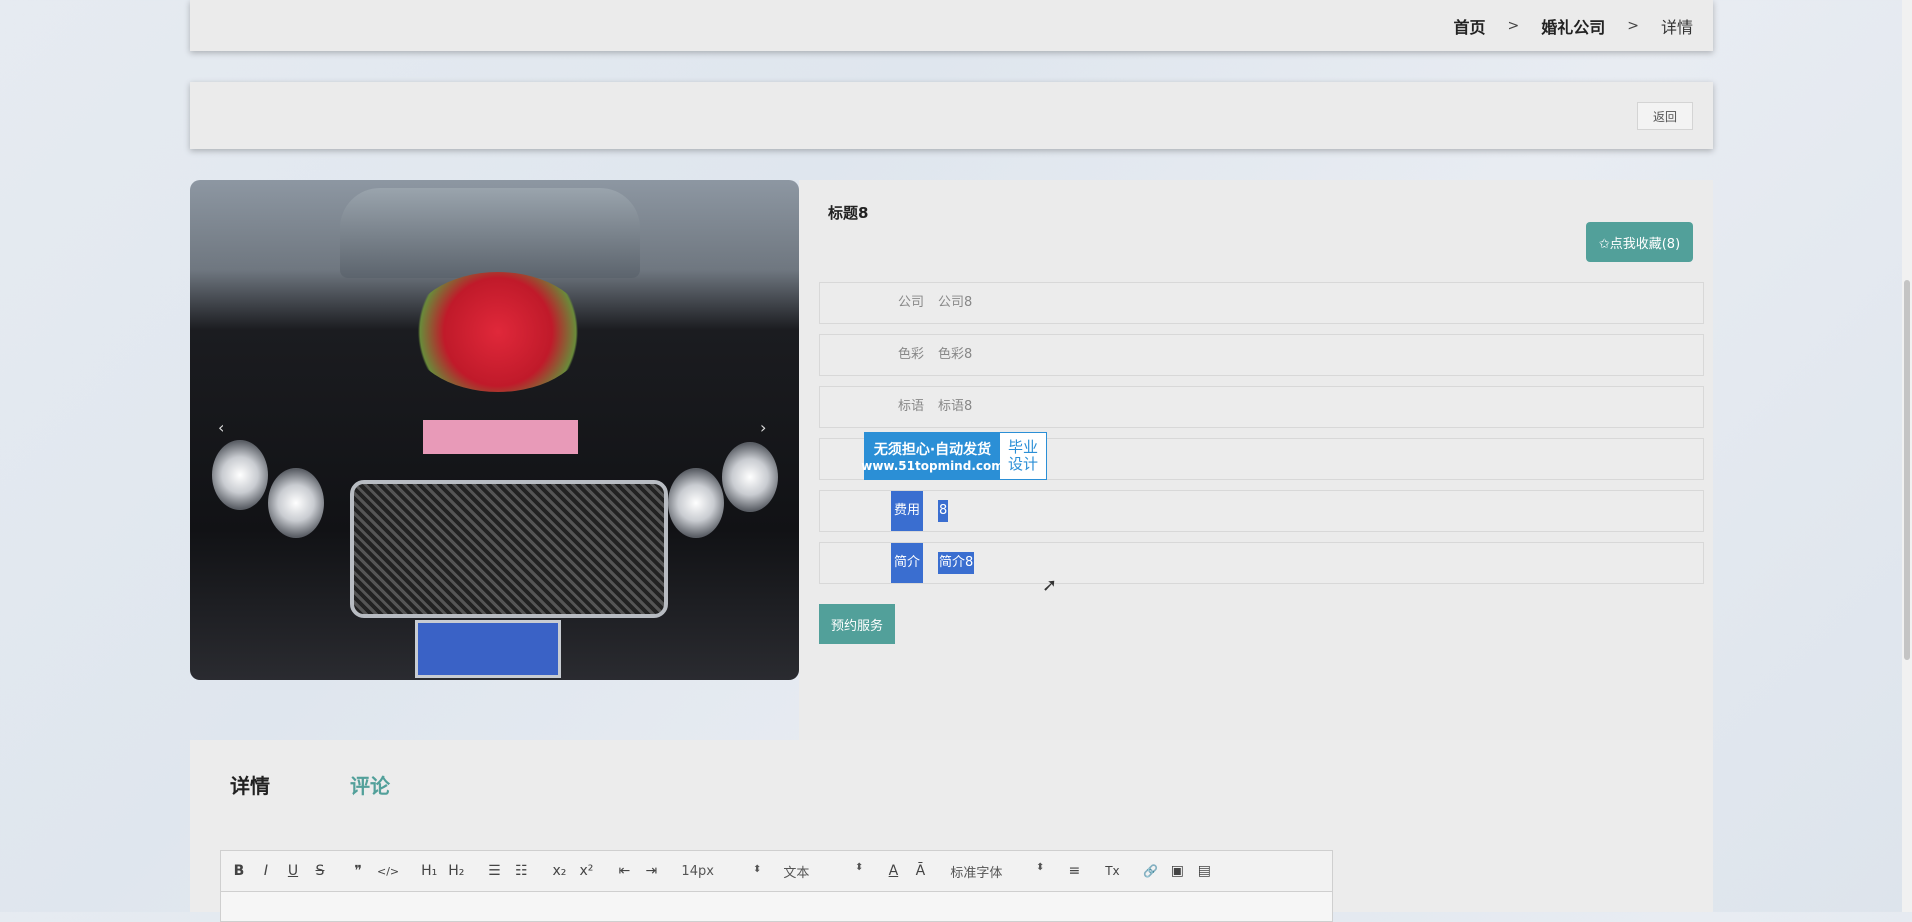  I want to click on field-row-intro: 简介 简介8, so click(1261, 563).